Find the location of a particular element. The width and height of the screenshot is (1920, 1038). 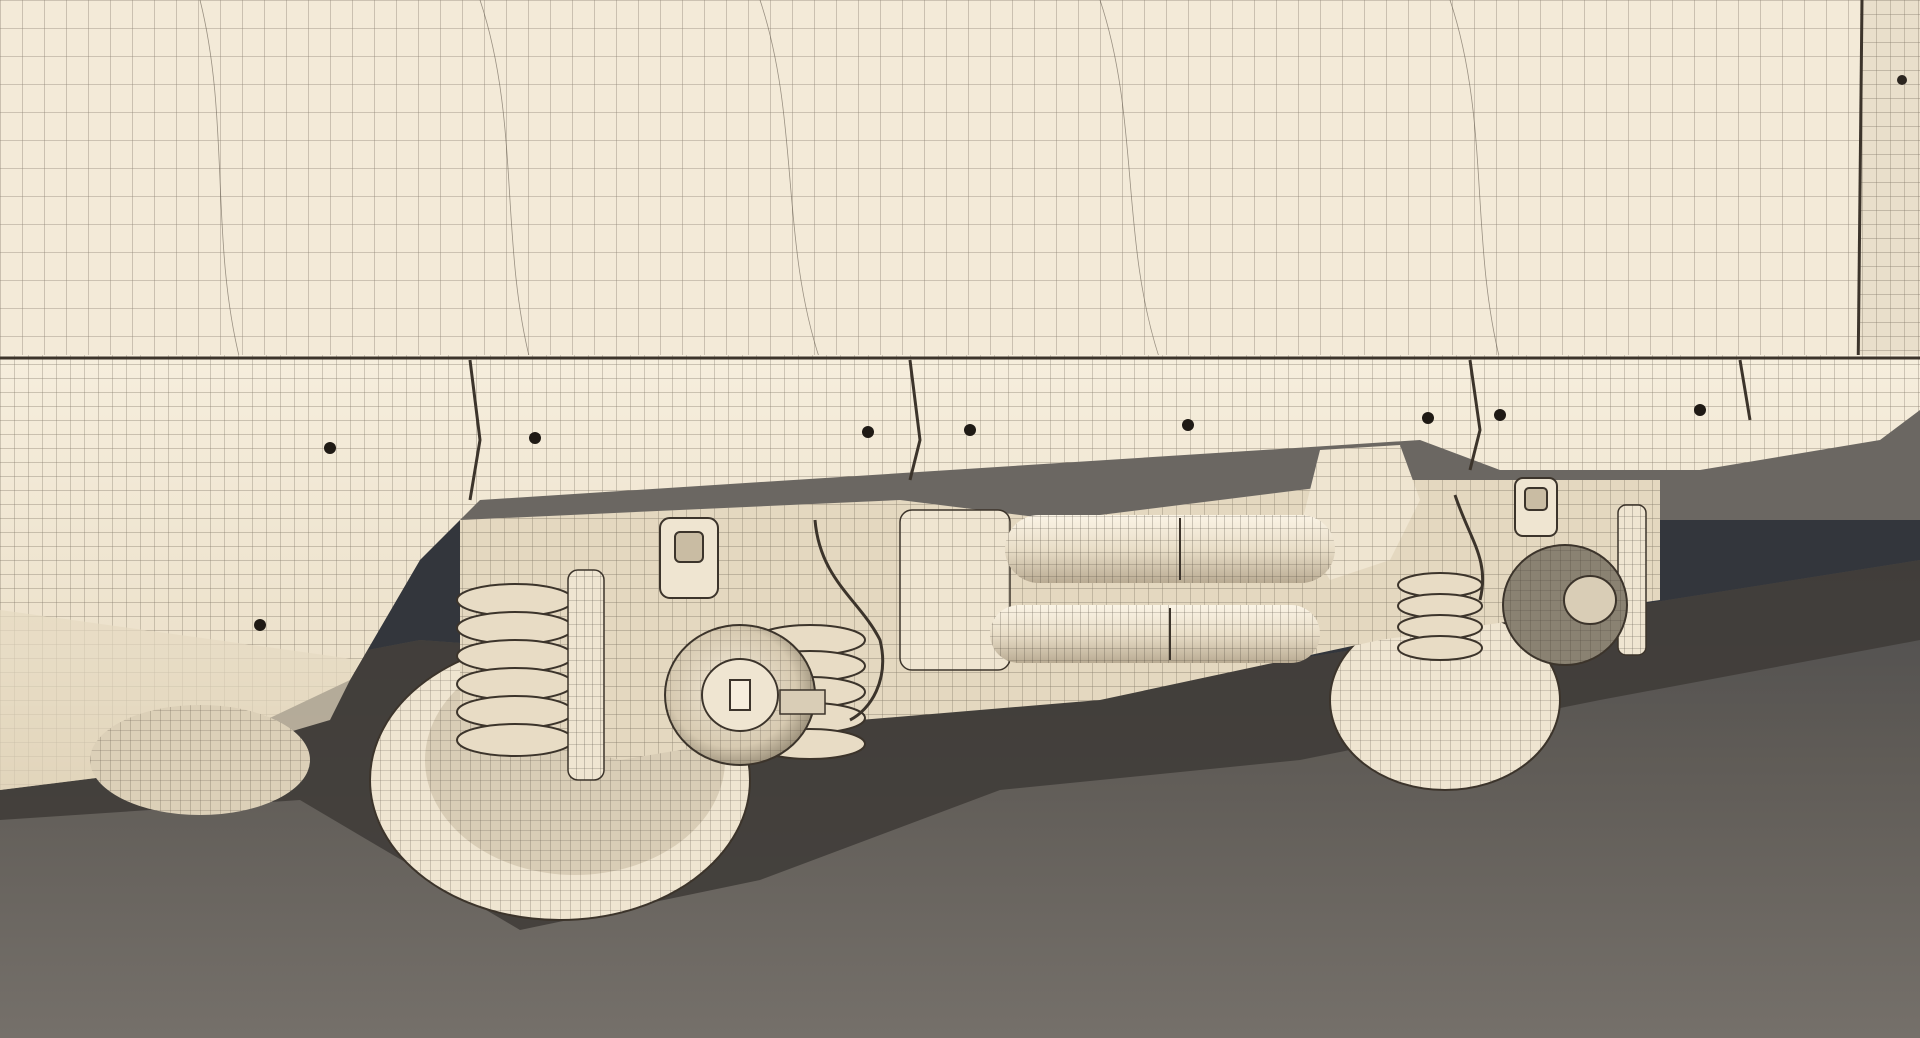

rear-wheel-left is located at coordinates (200, 760).